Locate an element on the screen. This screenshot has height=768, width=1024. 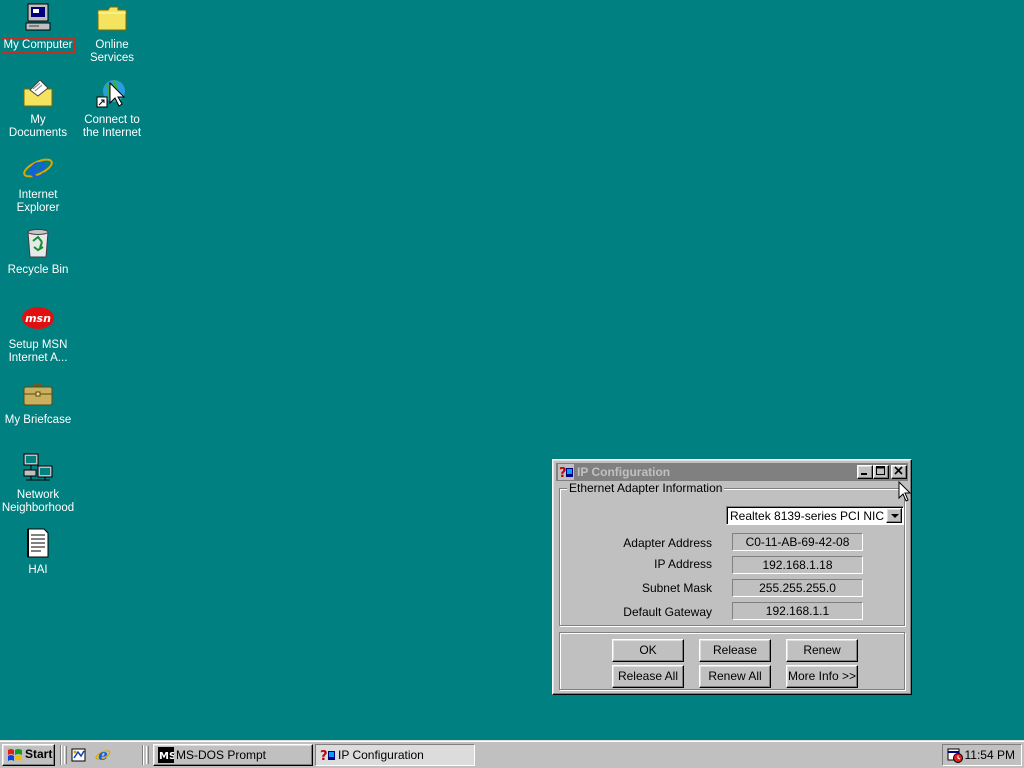
desktop-icon-label: Network Neighborhood is located at coordinates (38, 501).